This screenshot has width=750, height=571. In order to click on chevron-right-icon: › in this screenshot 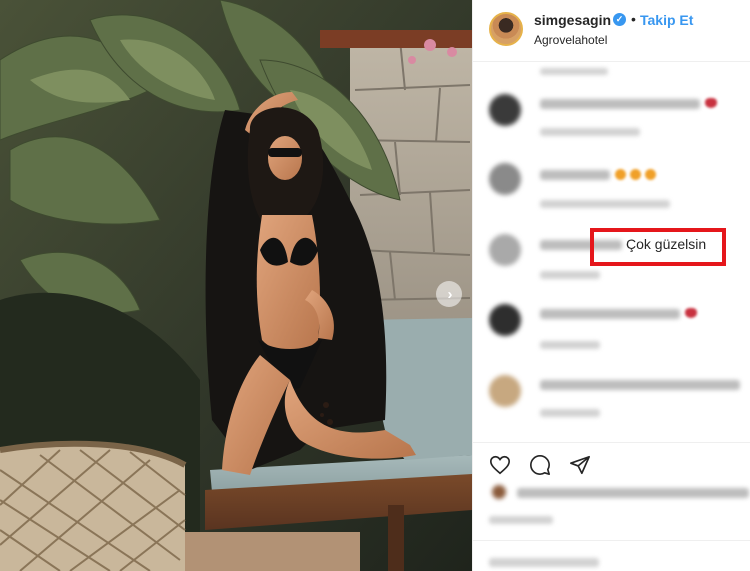, I will do `click(450, 294)`.